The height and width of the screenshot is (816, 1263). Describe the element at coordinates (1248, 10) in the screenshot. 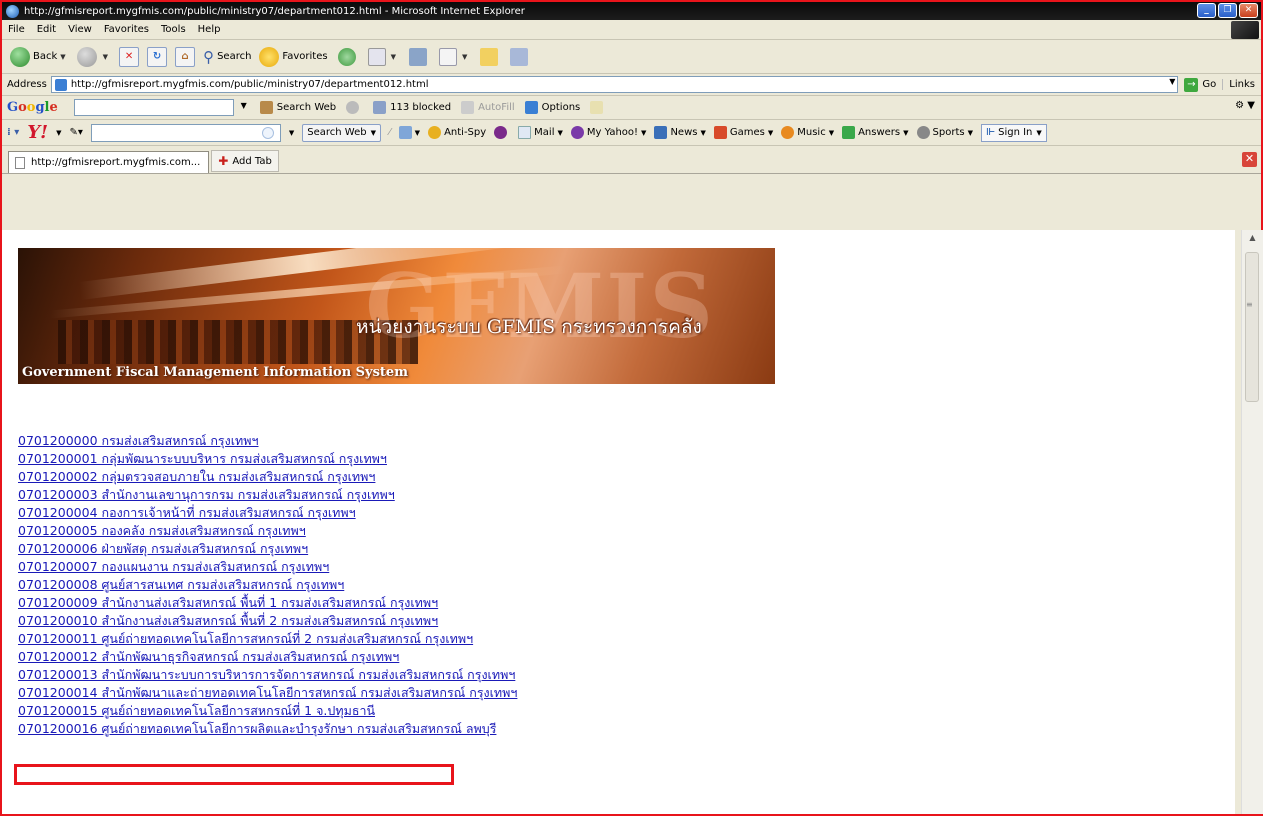

I see `close-window-button: ✕` at that location.